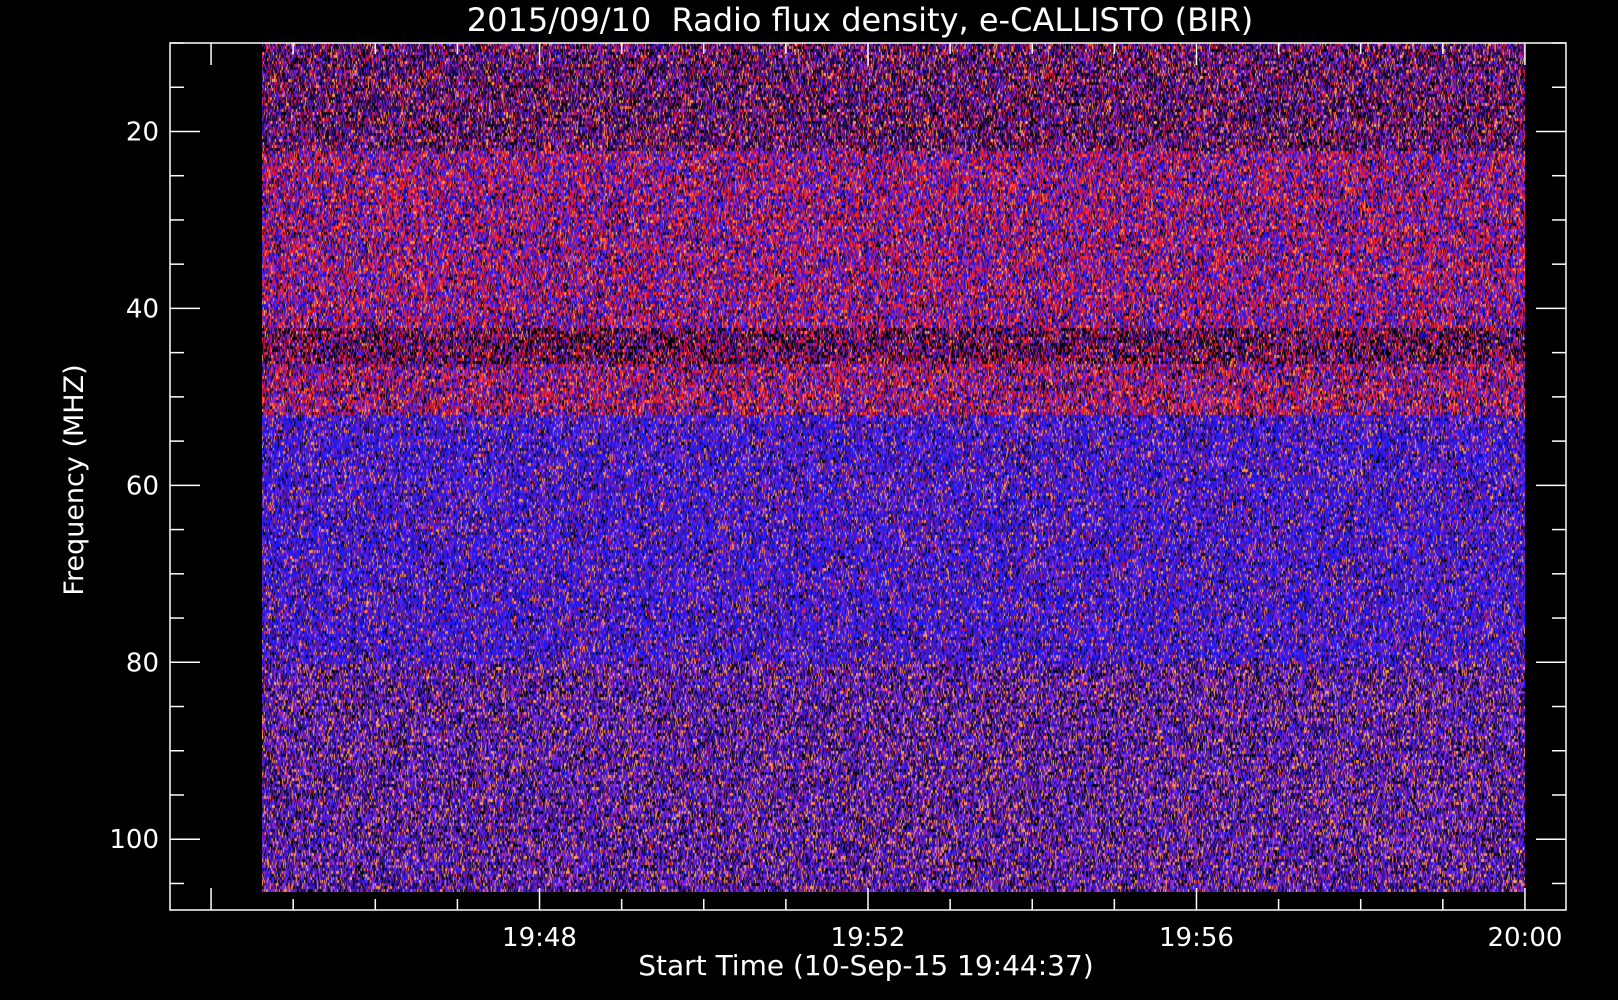 Image resolution: width=1618 pixels, height=1000 pixels. What do you see at coordinates (1196, 938) in the screenshot?
I see `x-tick-label: 19:56` at bounding box center [1196, 938].